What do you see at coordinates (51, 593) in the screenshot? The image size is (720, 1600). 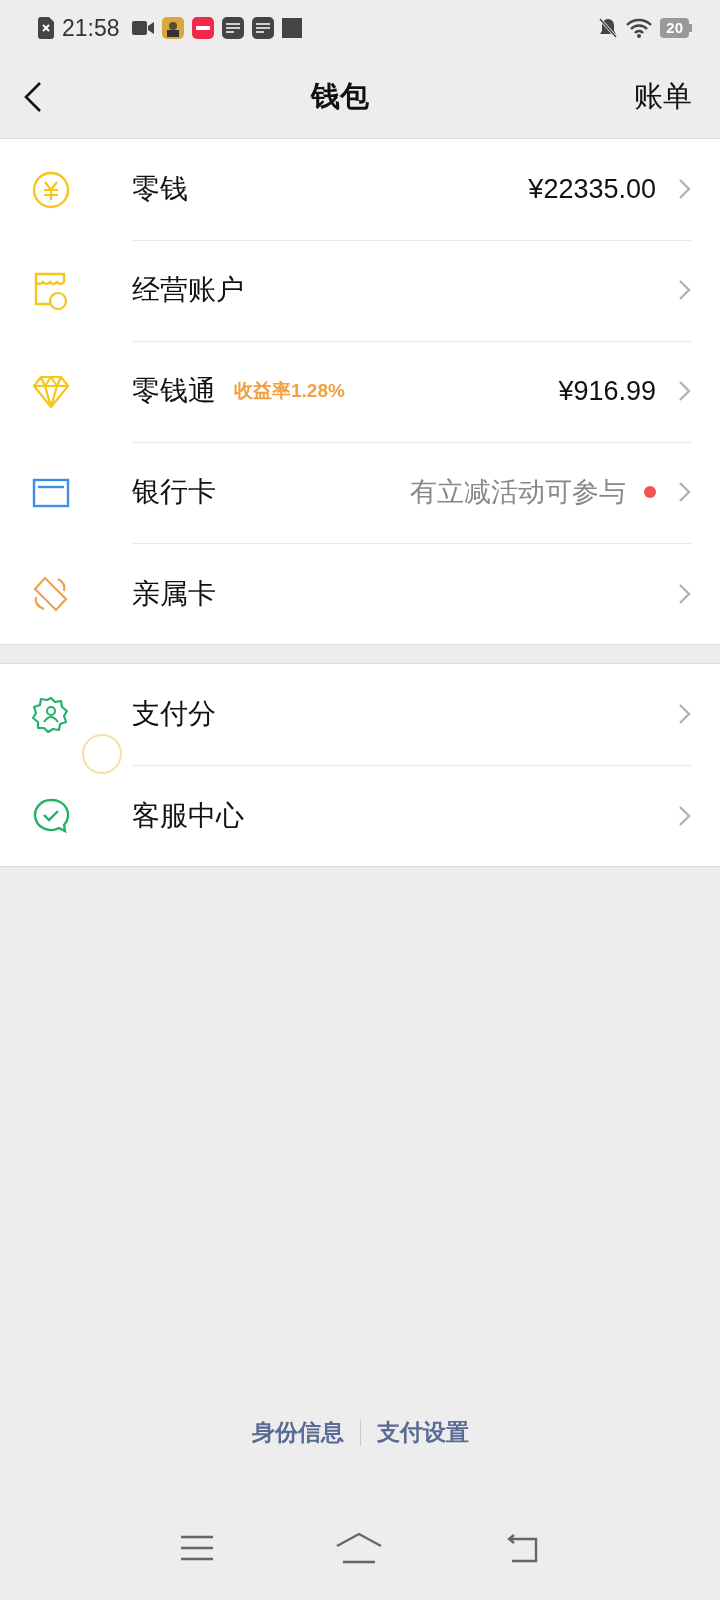 I see `cards-icon` at bounding box center [51, 593].